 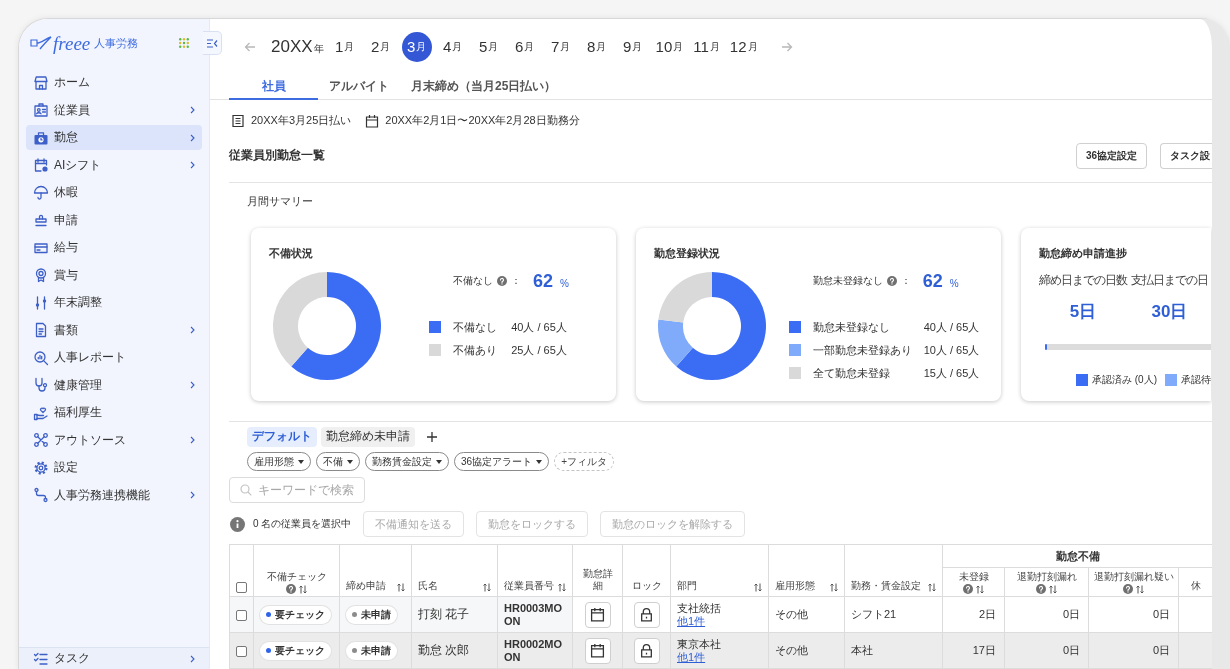 I want to click on sidebar-item: 勤怠, so click(x=114, y=137).